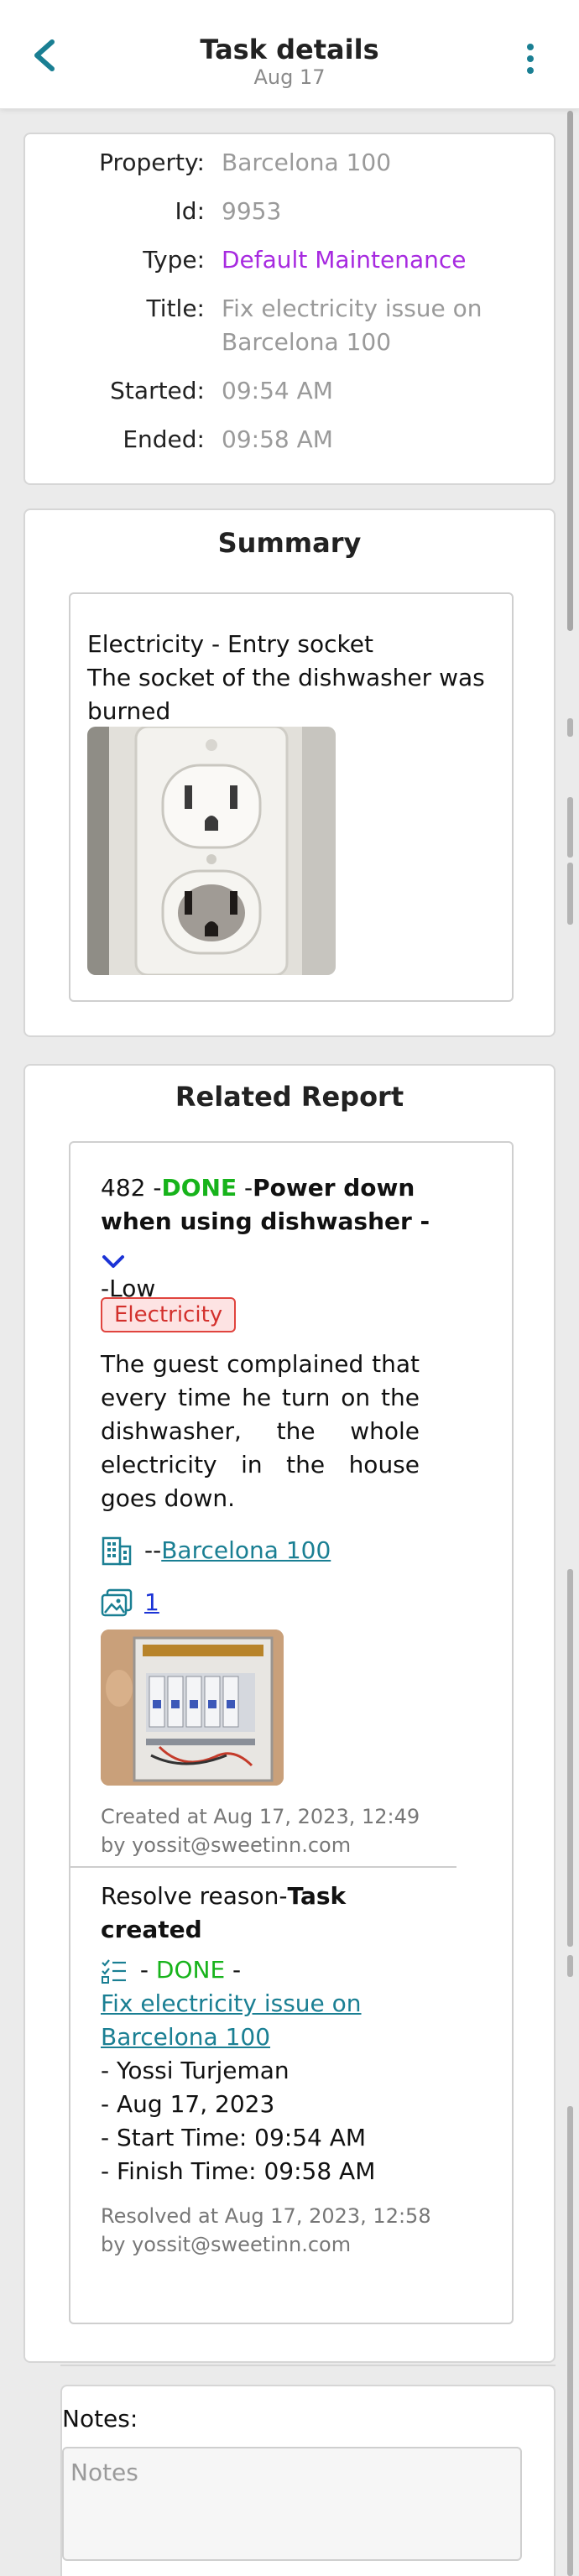 This screenshot has height=2576, width=579. Describe the element at coordinates (199, 1188) in the screenshot. I see `report-status: DONE` at that location.